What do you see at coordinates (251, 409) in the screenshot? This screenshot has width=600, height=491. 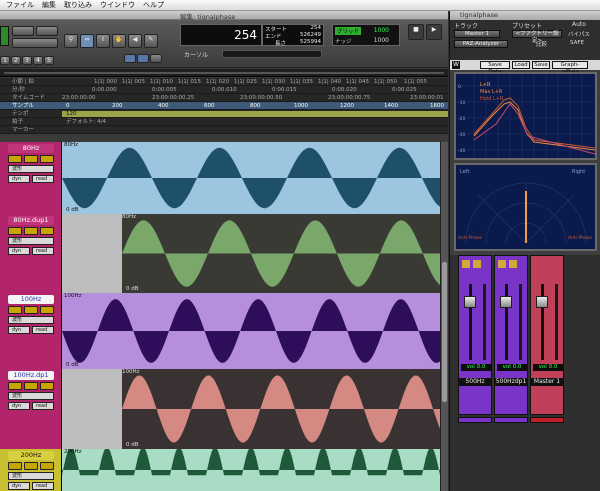 I see `audio-clip-region: 100Hz 0 dB` at bounding box center [251, 409].